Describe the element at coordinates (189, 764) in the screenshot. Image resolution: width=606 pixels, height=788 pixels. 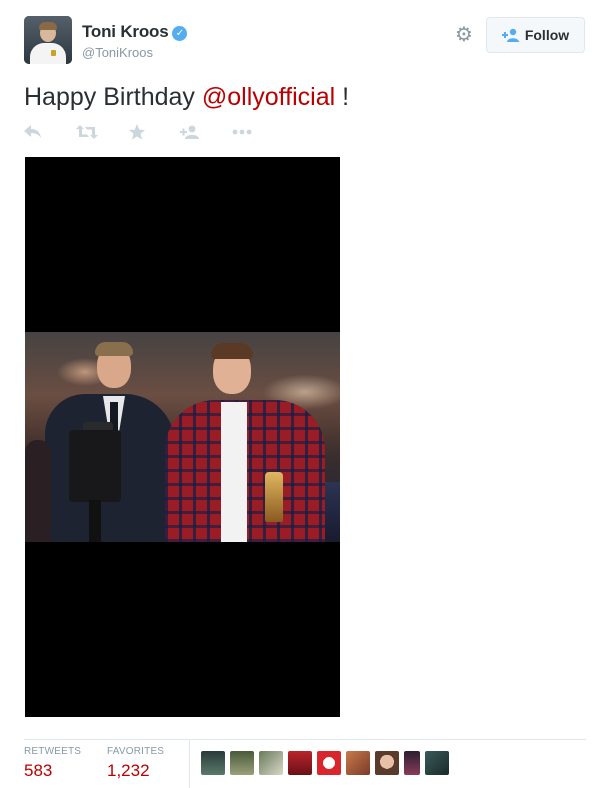
I see `stats-divider` at that location.